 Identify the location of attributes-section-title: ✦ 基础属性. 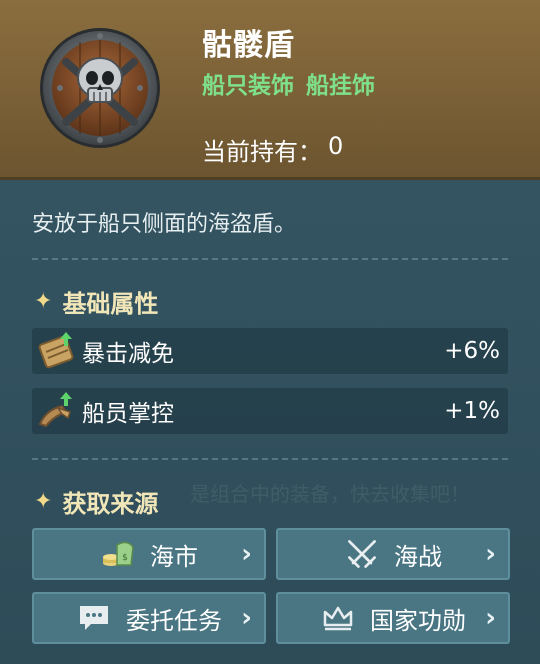
(96, 301).